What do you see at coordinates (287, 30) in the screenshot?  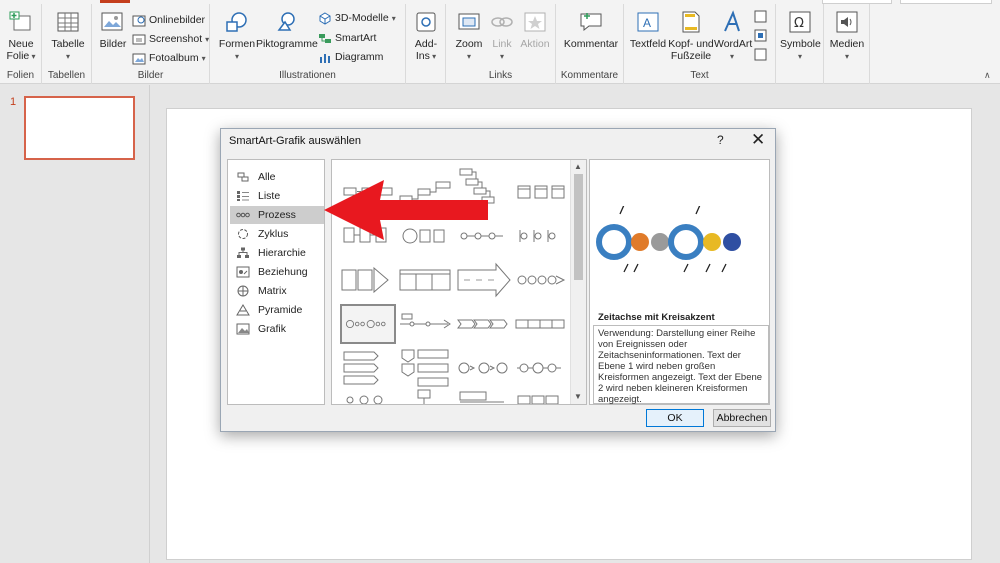 I see `icons-button: Piktogramme` at bounding box center [287, 30].